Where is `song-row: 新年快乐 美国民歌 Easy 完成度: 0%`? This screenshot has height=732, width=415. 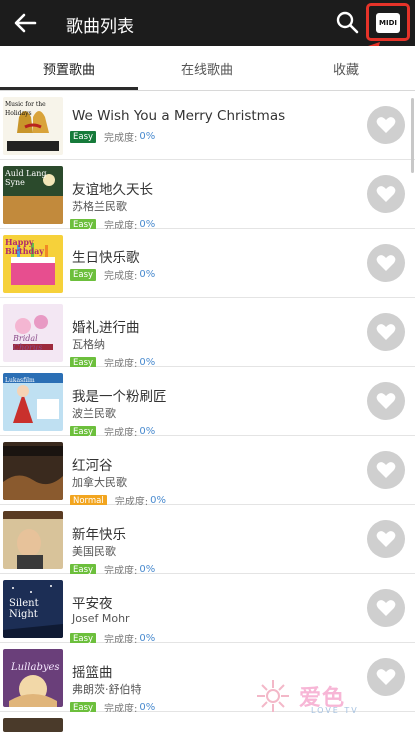 song-row: 新年快乐 美国民歌 Easy 完成度: 0% is located at coordinates (207, 541).